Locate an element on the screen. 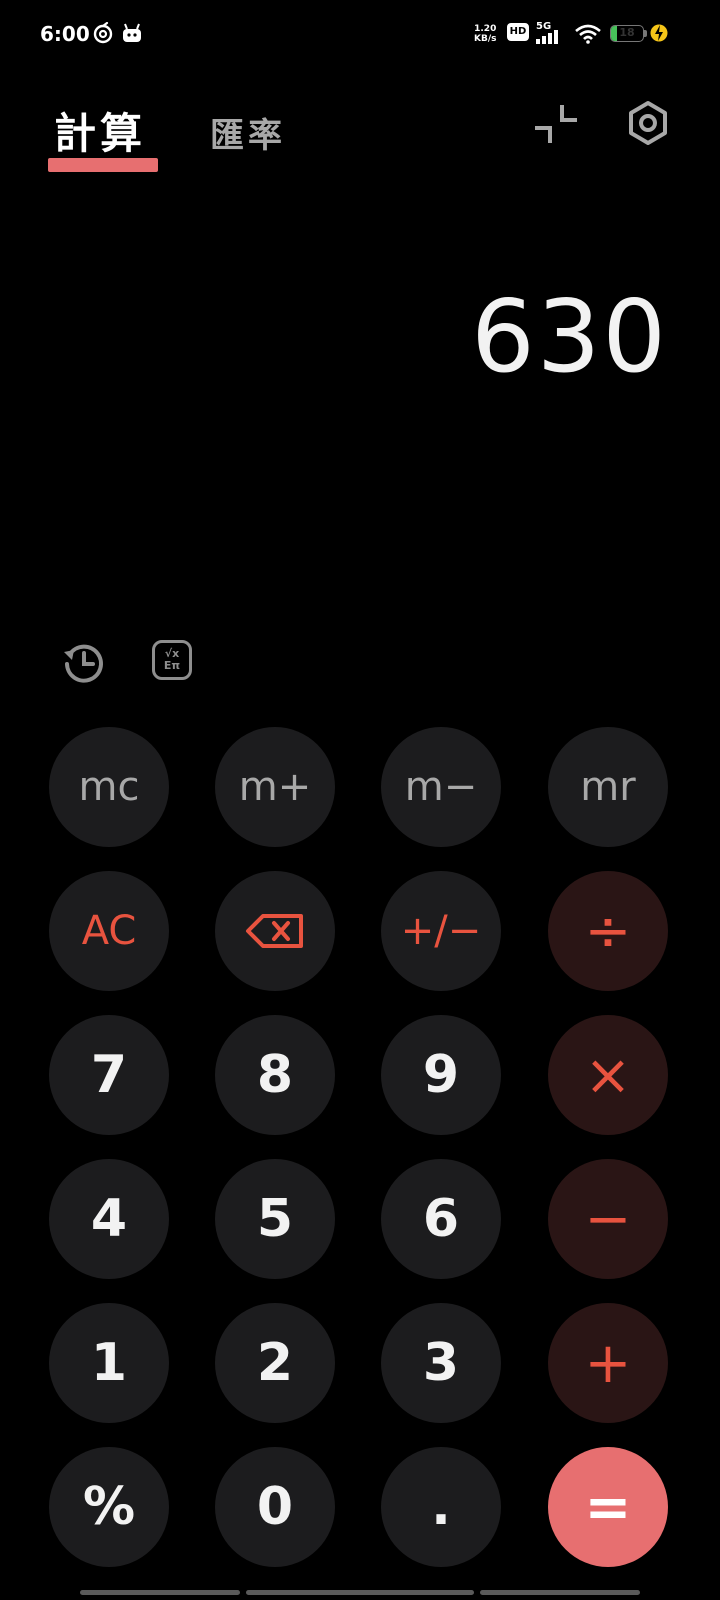 This screenshot has height=1600, width=720. key-1: 1 is located at coordinates (109, 1363).